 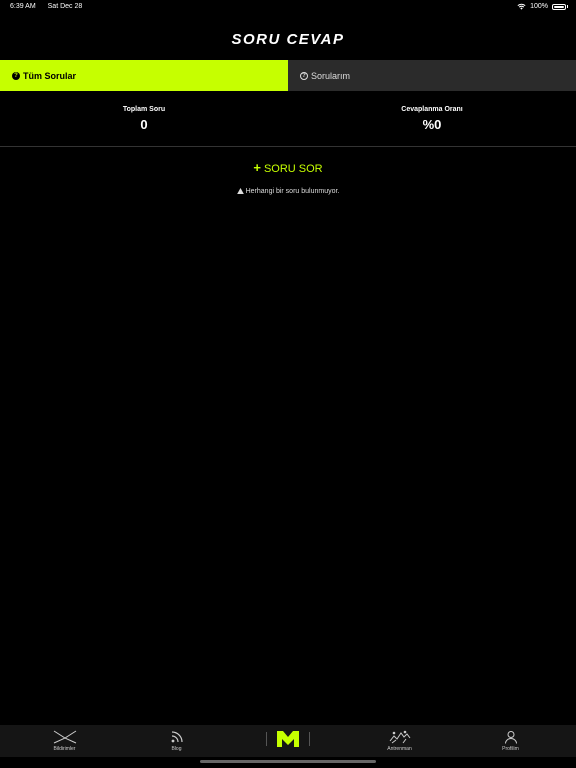 I want to click on tab-notifications: Bildirimler, so click(x=64, y=741).